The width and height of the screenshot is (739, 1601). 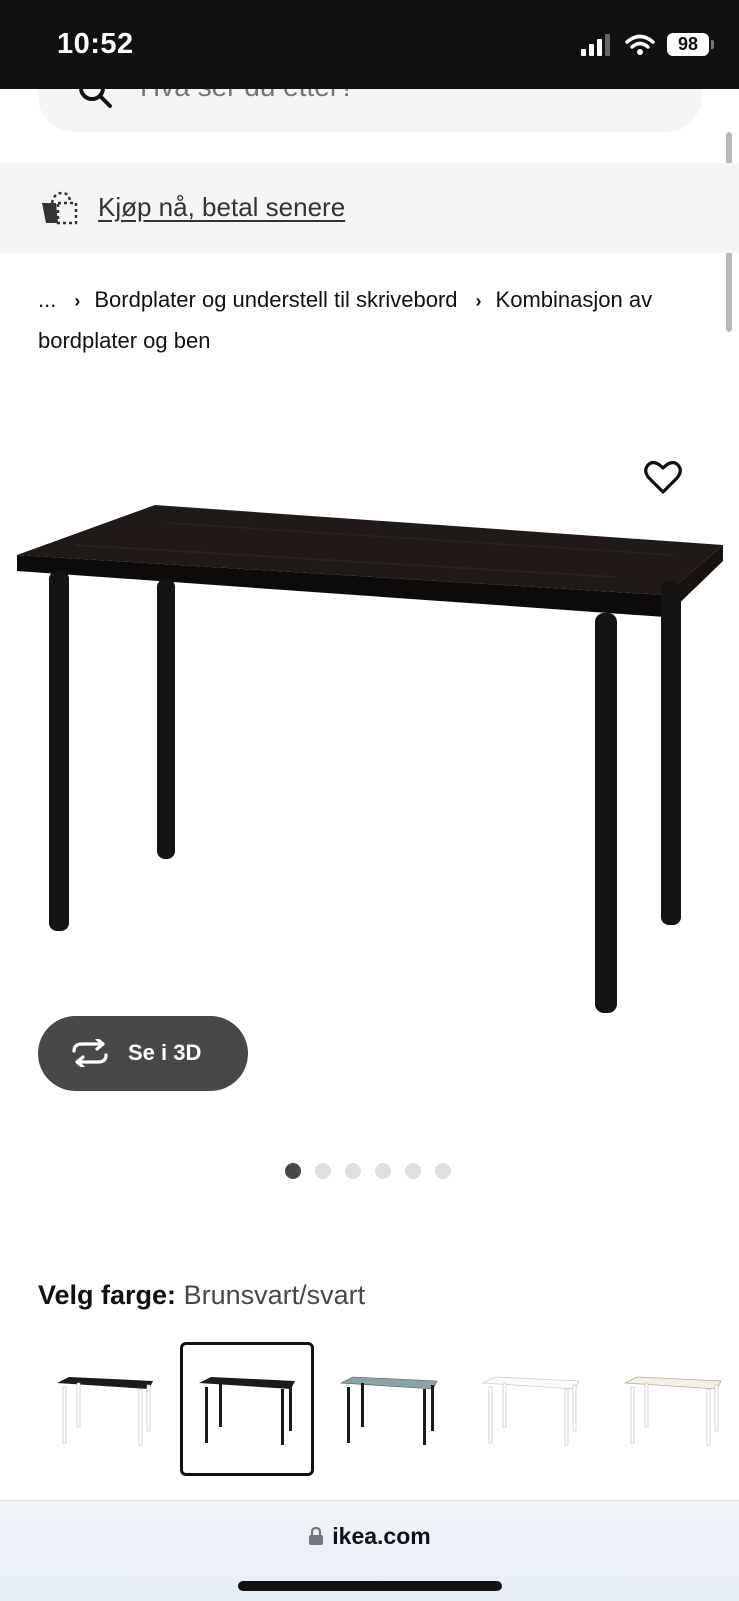 I want to click on wifi-icon, so click(x=640, y=44).